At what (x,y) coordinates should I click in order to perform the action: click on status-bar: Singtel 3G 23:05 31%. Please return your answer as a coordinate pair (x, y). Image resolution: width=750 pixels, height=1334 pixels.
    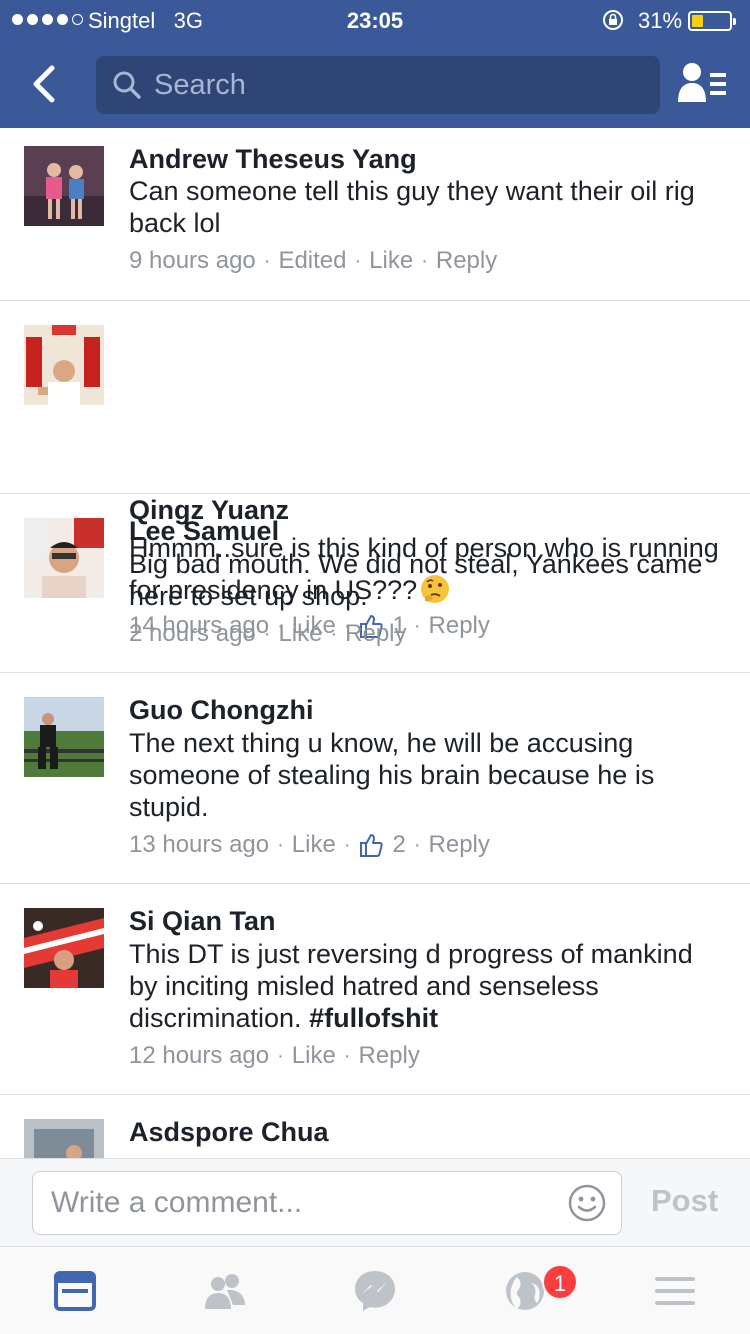
    Looking at the image, I should click on (375, 20).